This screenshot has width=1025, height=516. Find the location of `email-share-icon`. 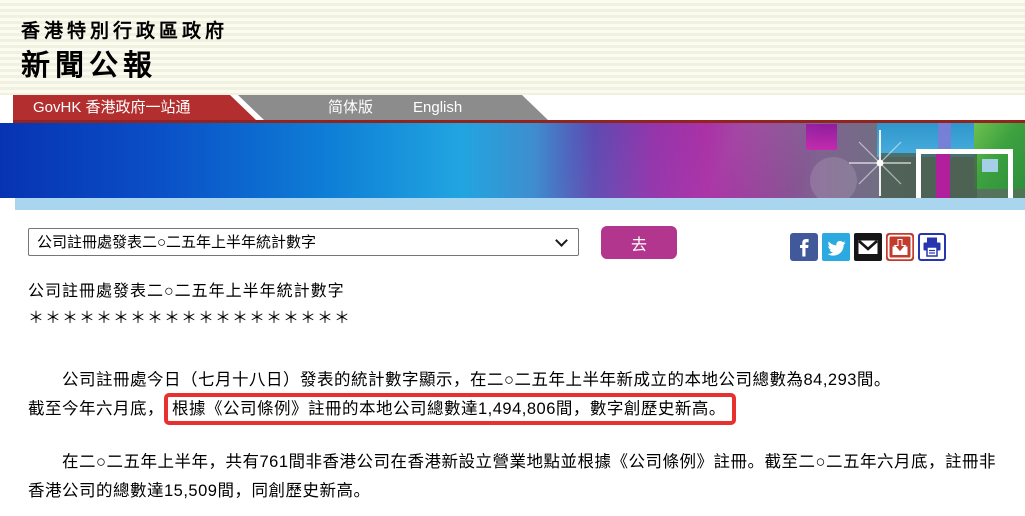

email-share-icon is located at coordinates (868, 247).